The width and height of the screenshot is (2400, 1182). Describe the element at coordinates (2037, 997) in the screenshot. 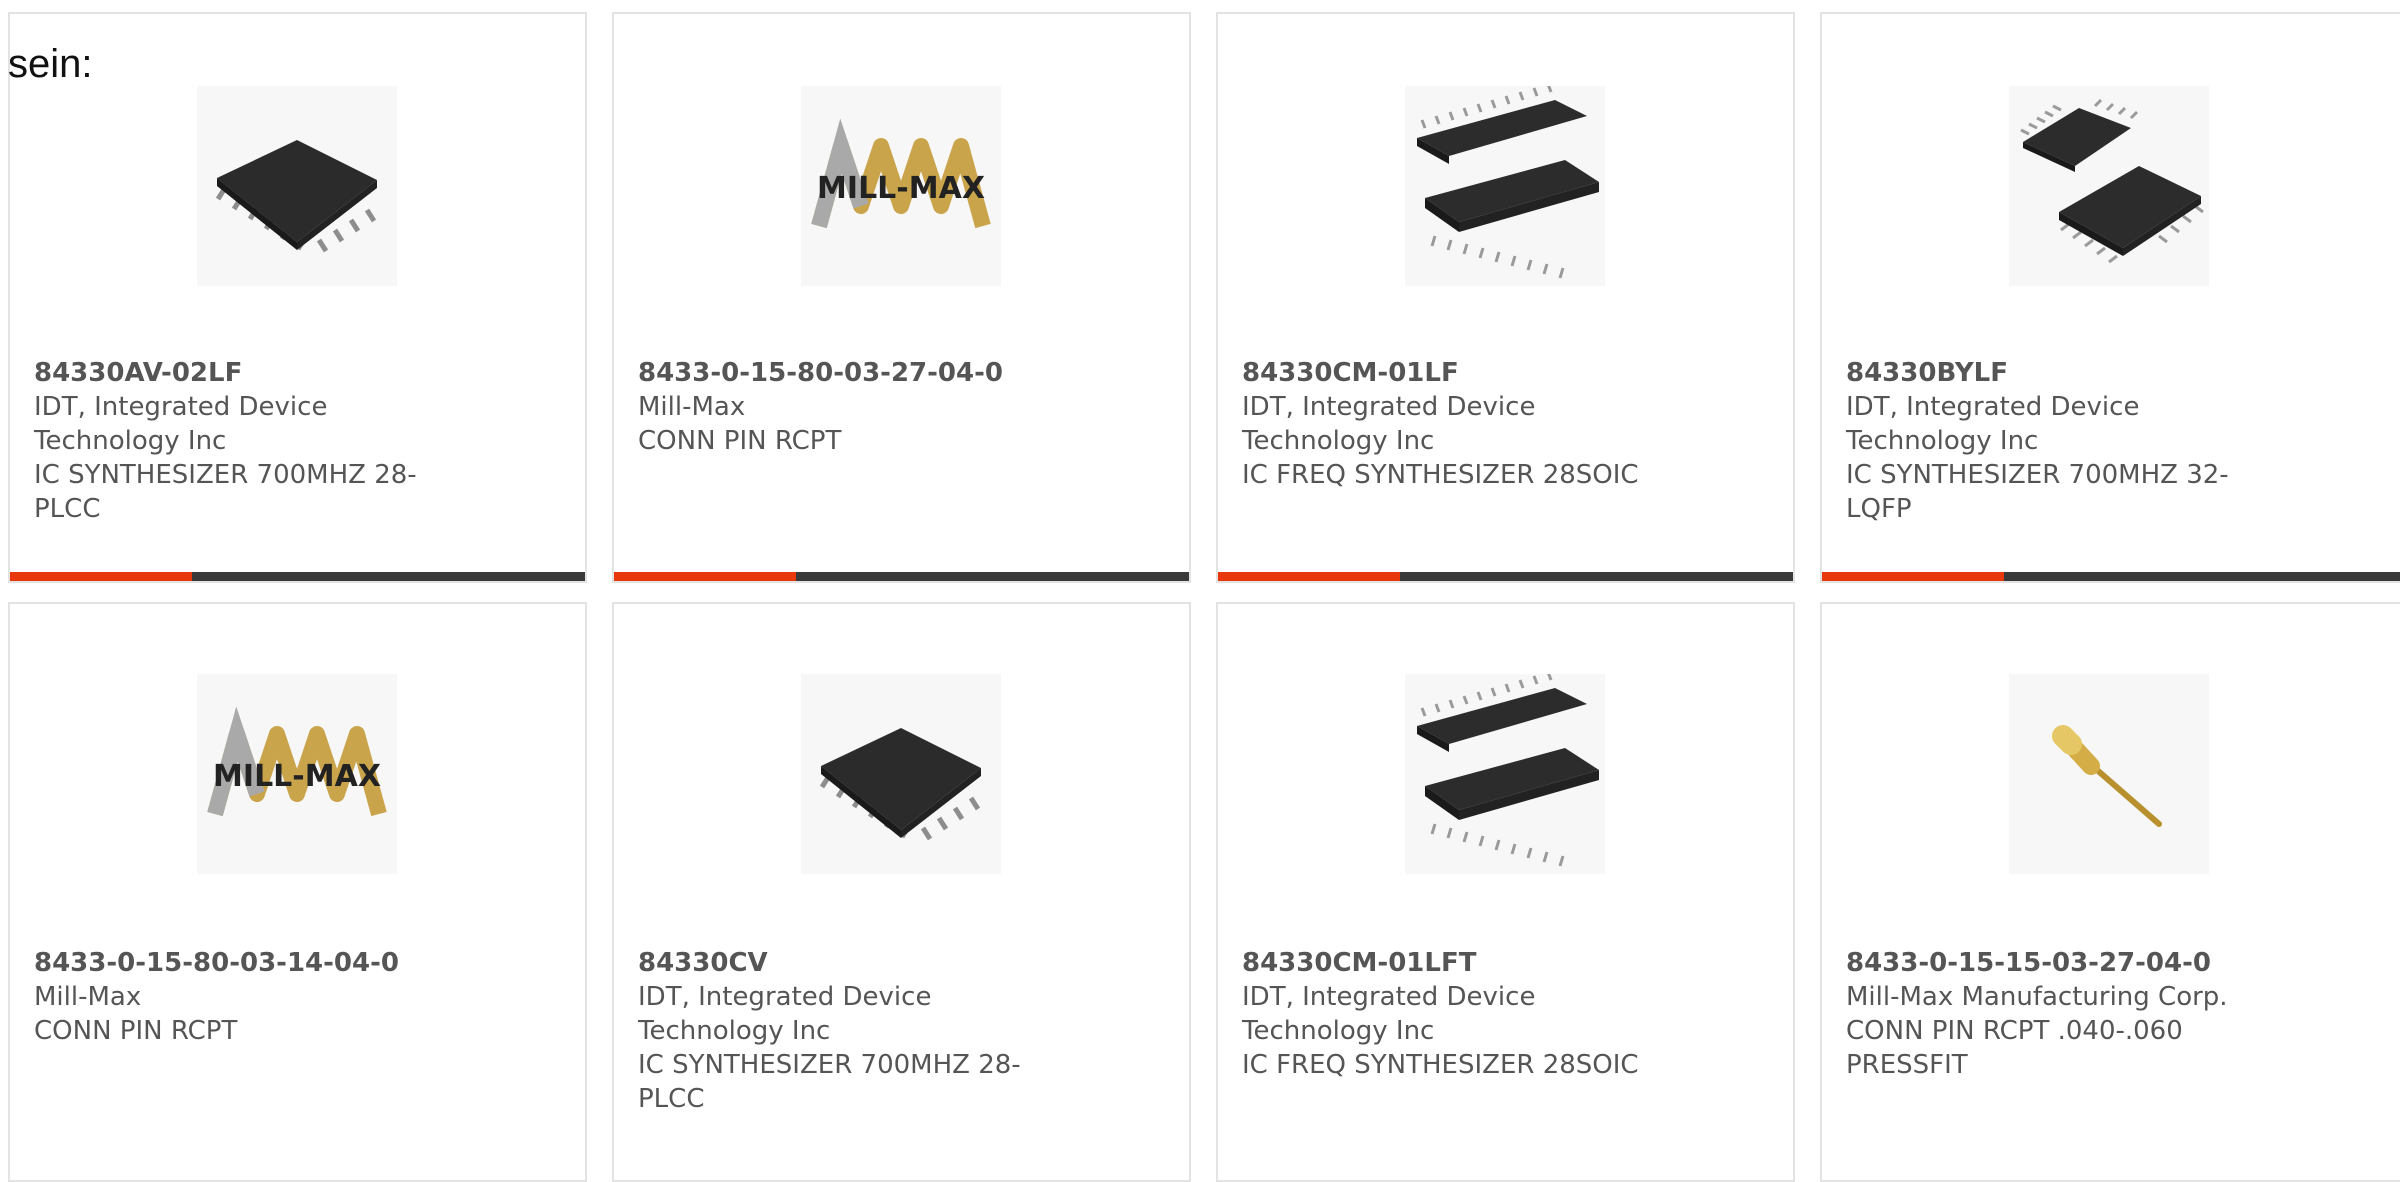

I see `manufacturer-name: Mill-Max Manufacturing Corp.` at that location.